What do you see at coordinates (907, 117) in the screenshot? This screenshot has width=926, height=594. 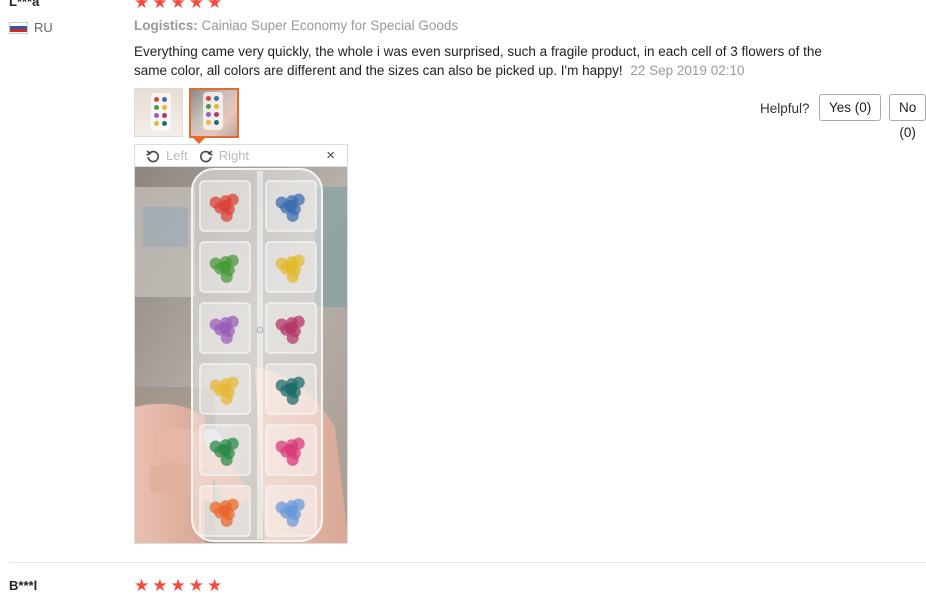 I see `helpful-no-button: No (0)` at bounding box center [907, 117].